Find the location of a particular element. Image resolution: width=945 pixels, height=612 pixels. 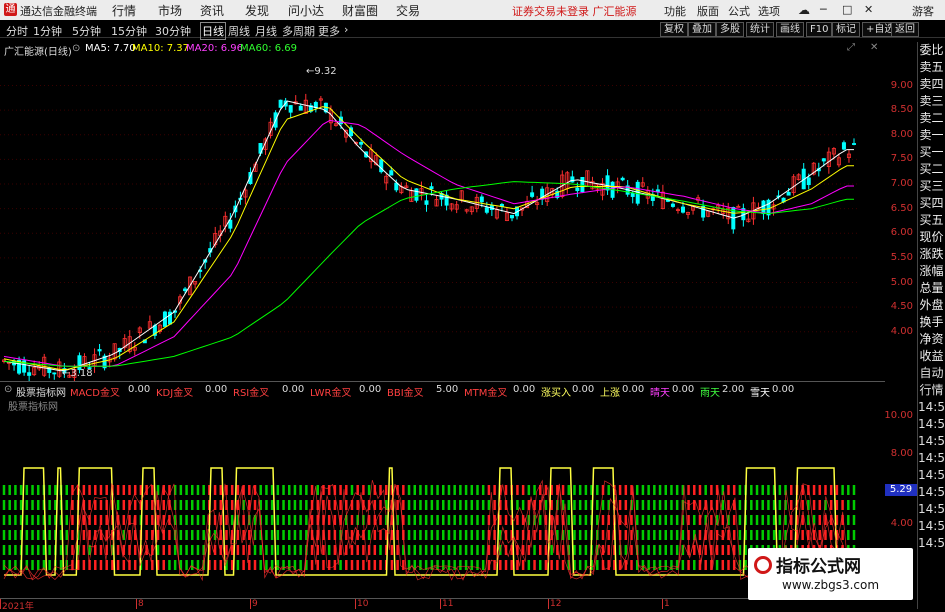

menu-news: 资讯 is located at coordinates (212, 10).